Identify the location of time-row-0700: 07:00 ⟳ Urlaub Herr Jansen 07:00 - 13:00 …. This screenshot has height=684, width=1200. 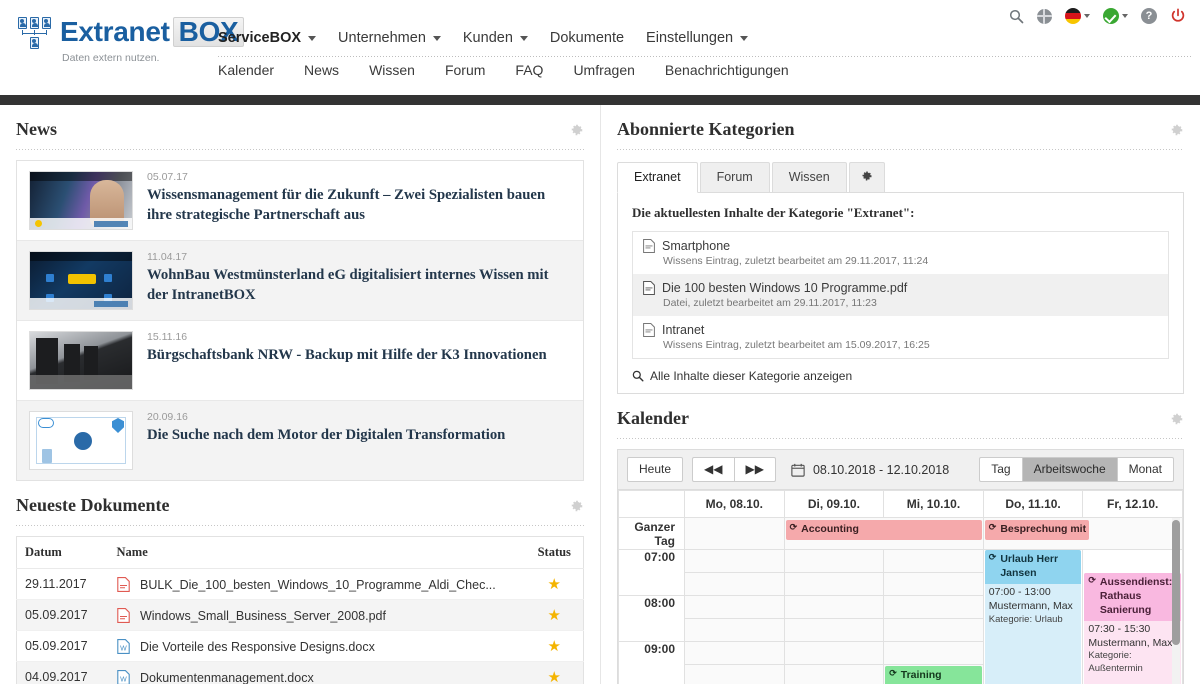
(900, 616).